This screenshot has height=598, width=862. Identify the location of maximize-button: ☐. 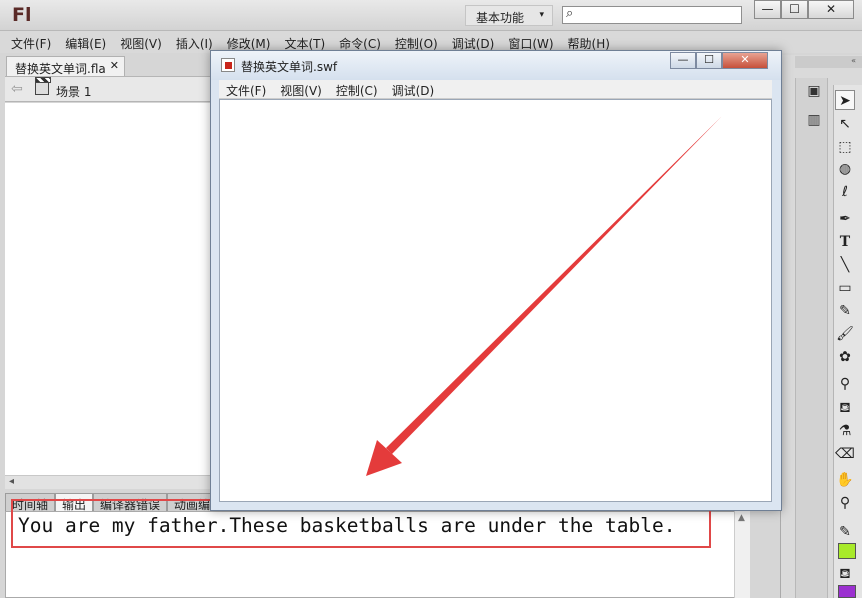
(794, 9).